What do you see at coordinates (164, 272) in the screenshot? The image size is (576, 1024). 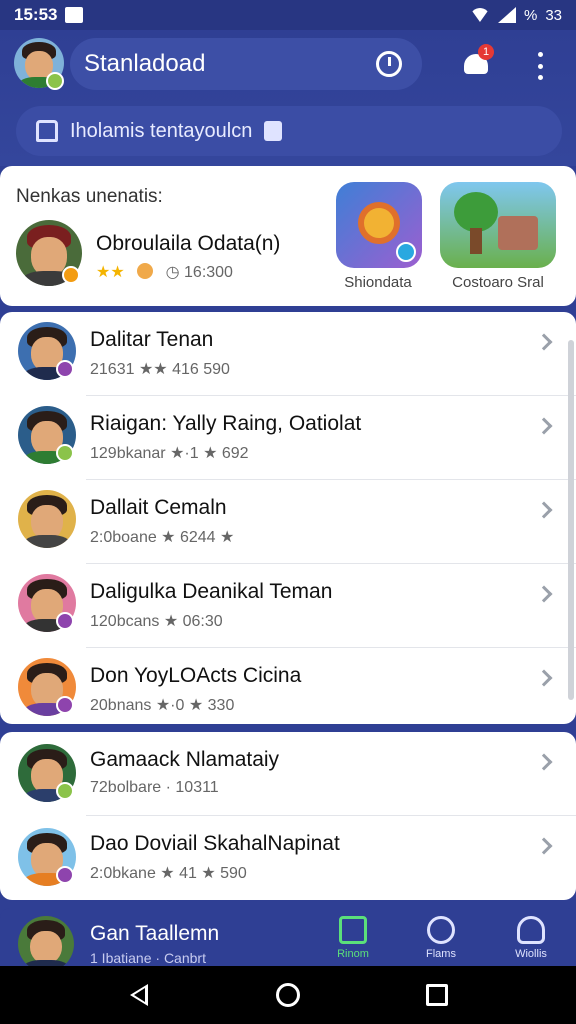 I see `featured-meta: ★★ ◷ 16:300` at bounding box center [164, 272].